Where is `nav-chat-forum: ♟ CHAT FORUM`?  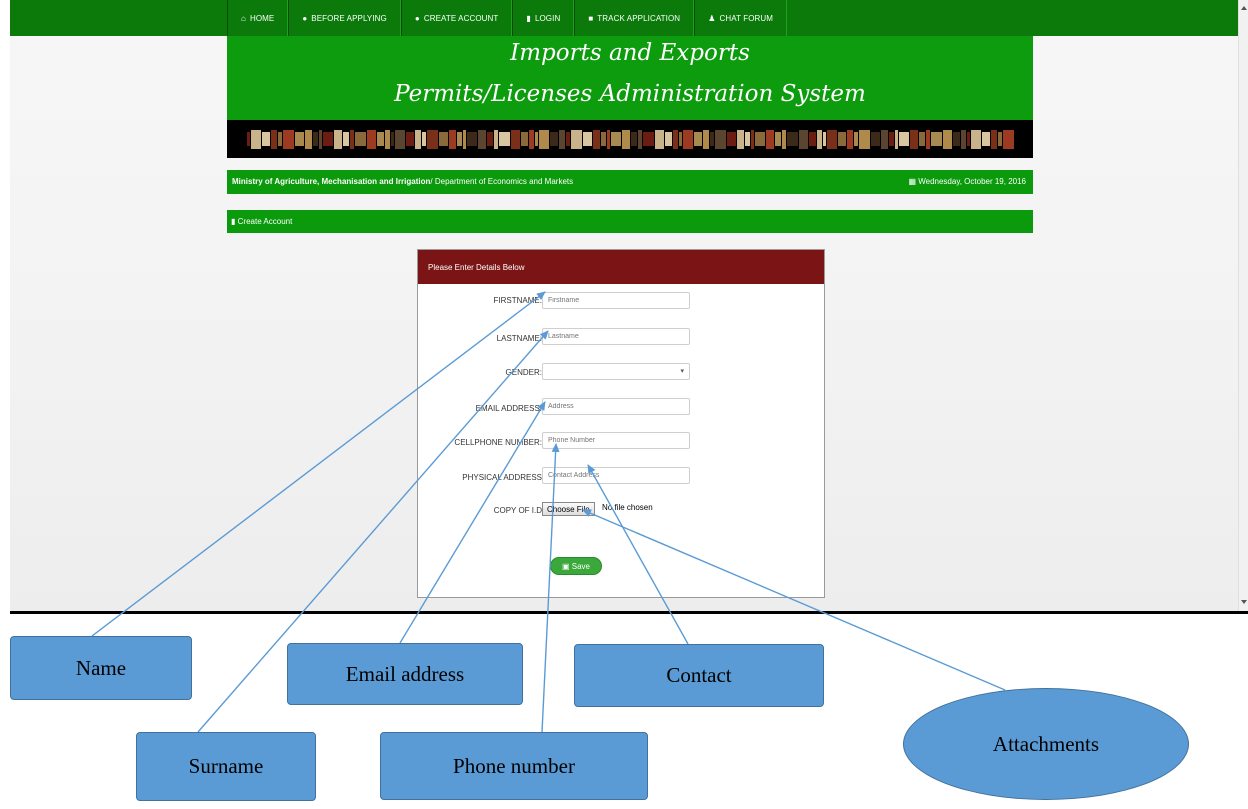
nav-chat-forum: ♟ CHAT FORUM is located at coordinates (741, 18).